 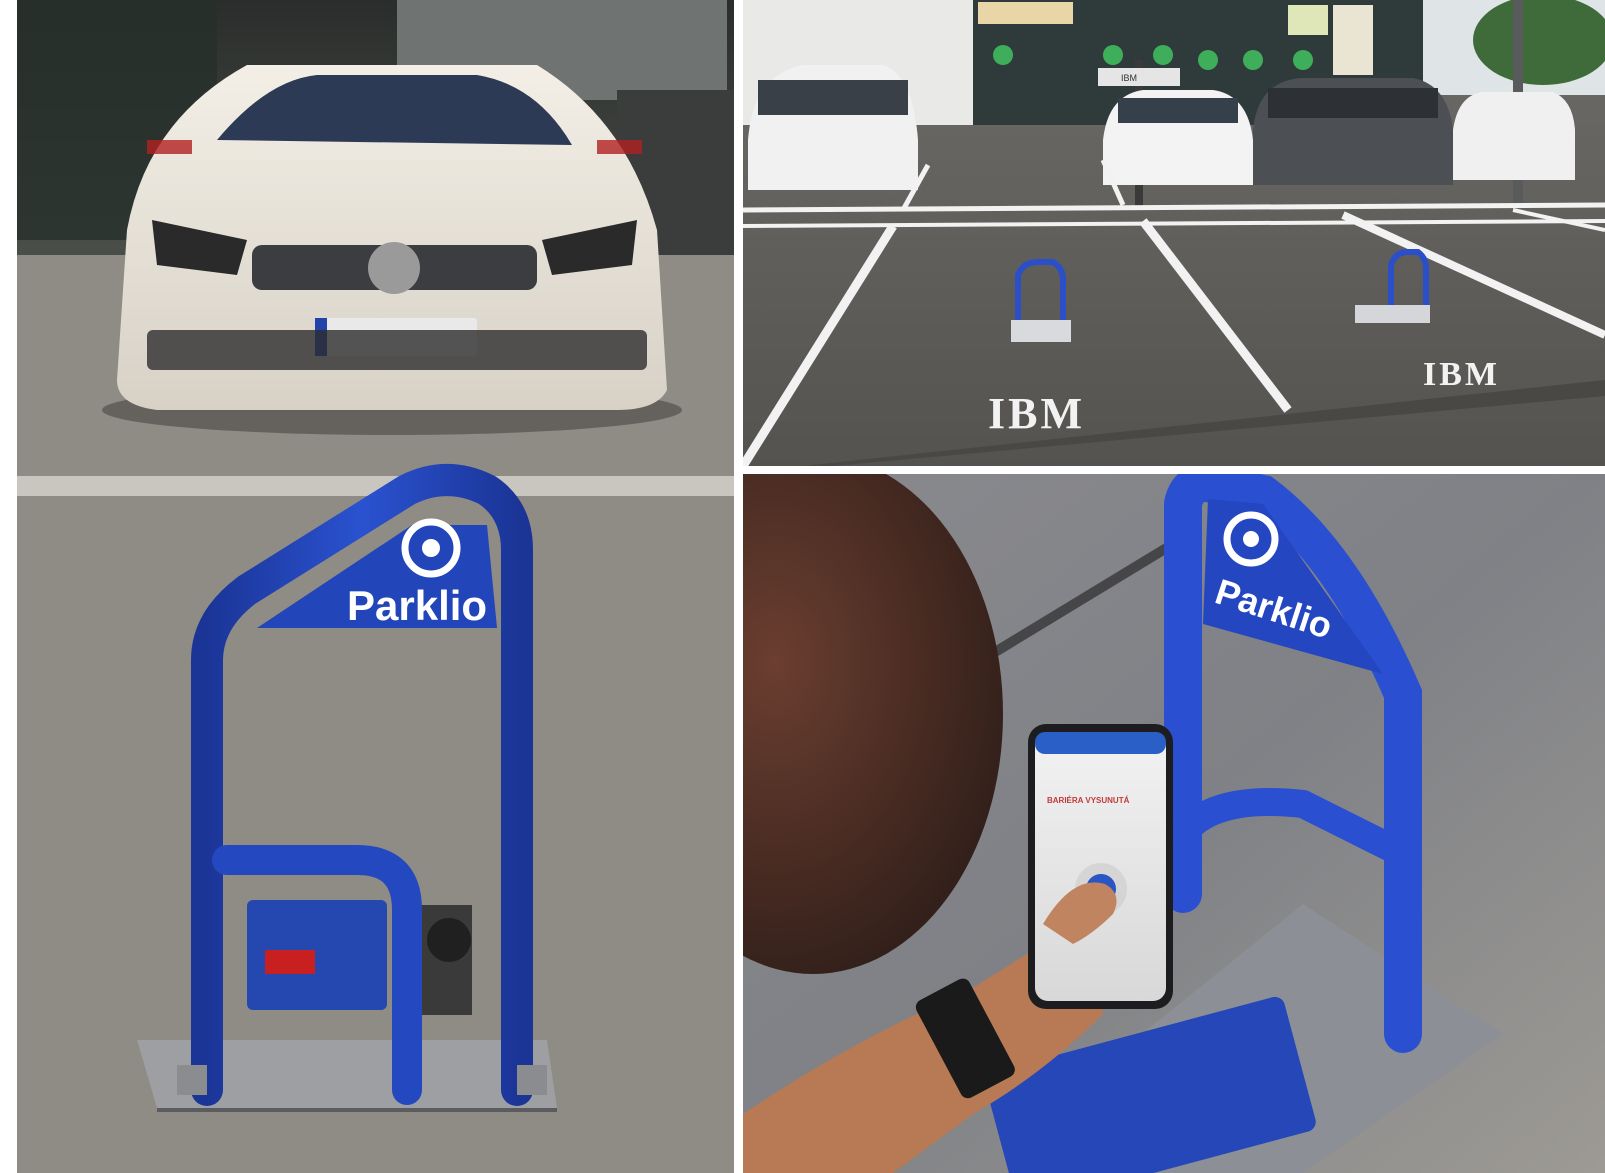 What do you see at coordinates (1088, 800) in the screenshot?
I see `phone-status-title: BARIÉRA VYSUNUTÁ` at bounding box center [1088, 800].